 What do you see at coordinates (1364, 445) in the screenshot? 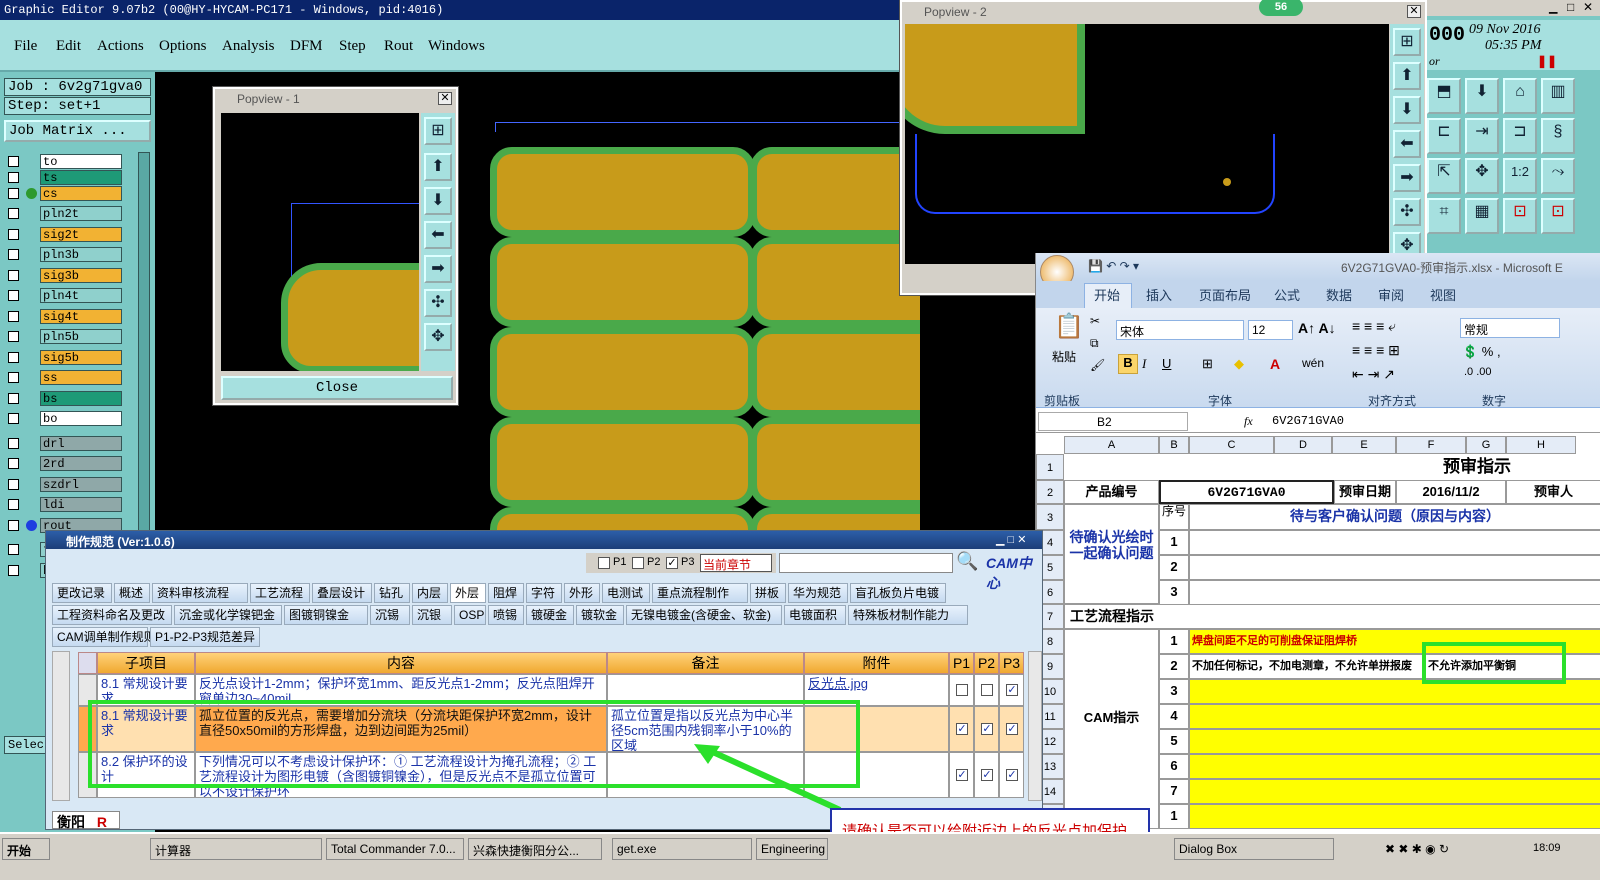
I see `column-header: E` at bounding box center [1364, 445].